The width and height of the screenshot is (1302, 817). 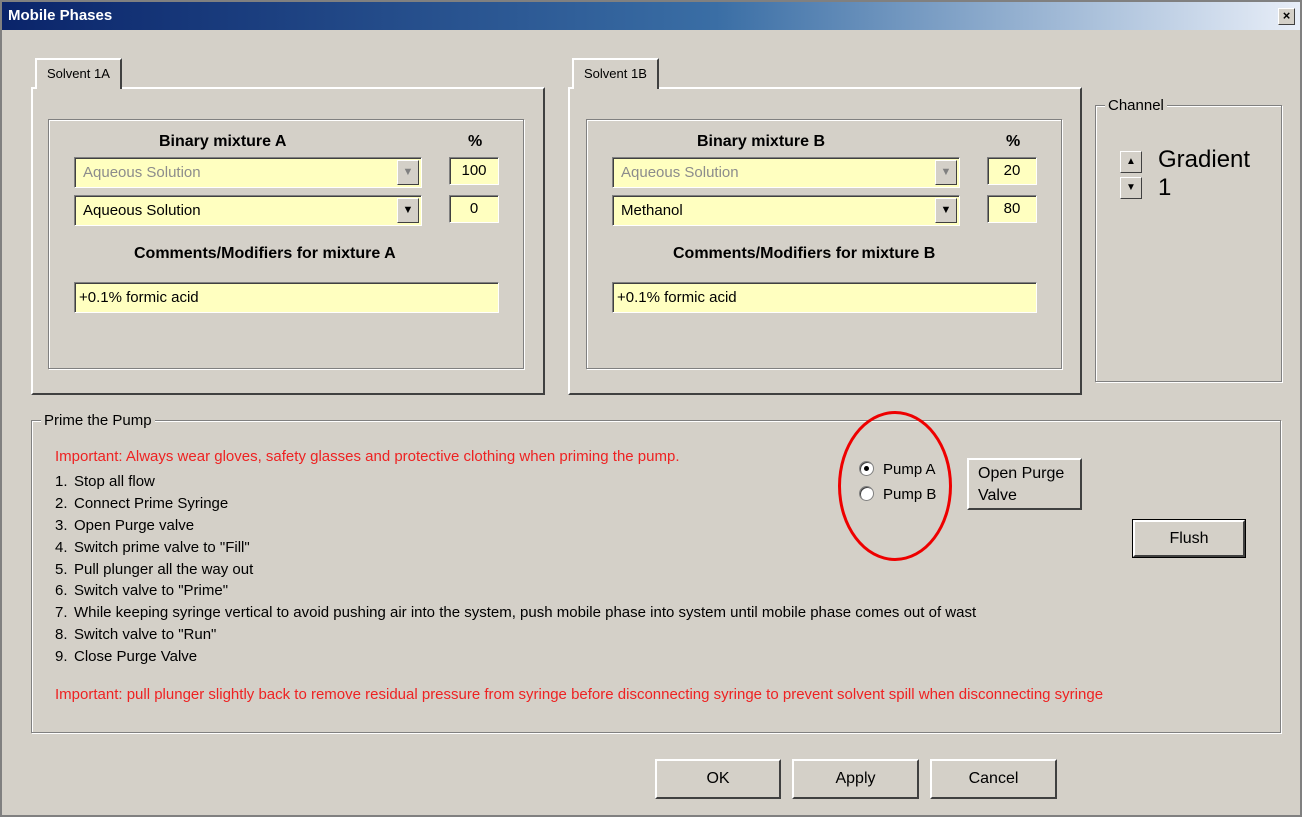 What do you see at coordinates (265, 253) in the screenshot?
I see `mixture-a-comments-header: Comments/Modifiers for mixture A` at bounding box center [265, 253].